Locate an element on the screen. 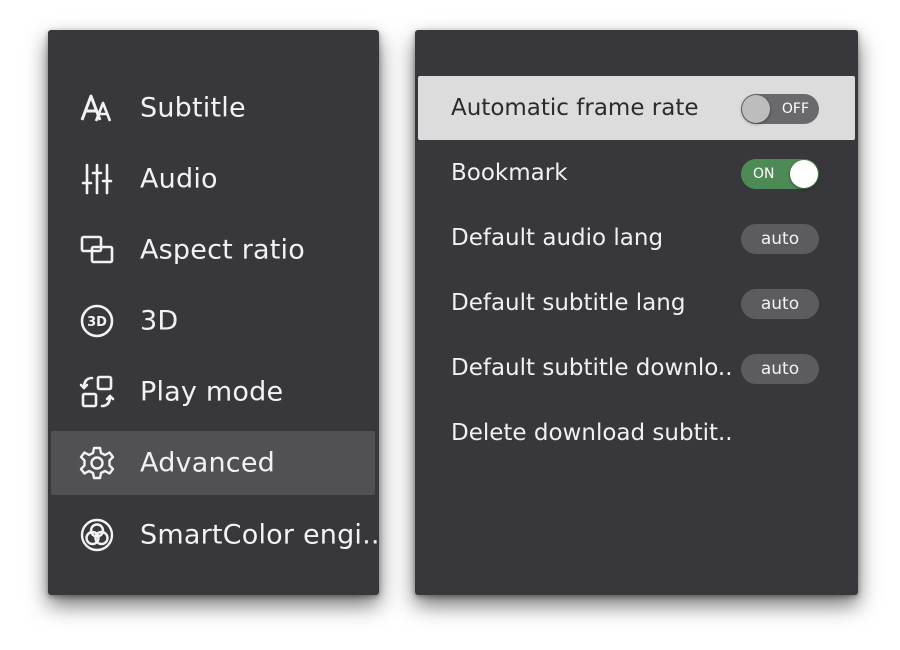 This screenshot has height=650, width=900. menu-item-smartcolor: SmartColor engi.. is located at coordinates (215, 535).